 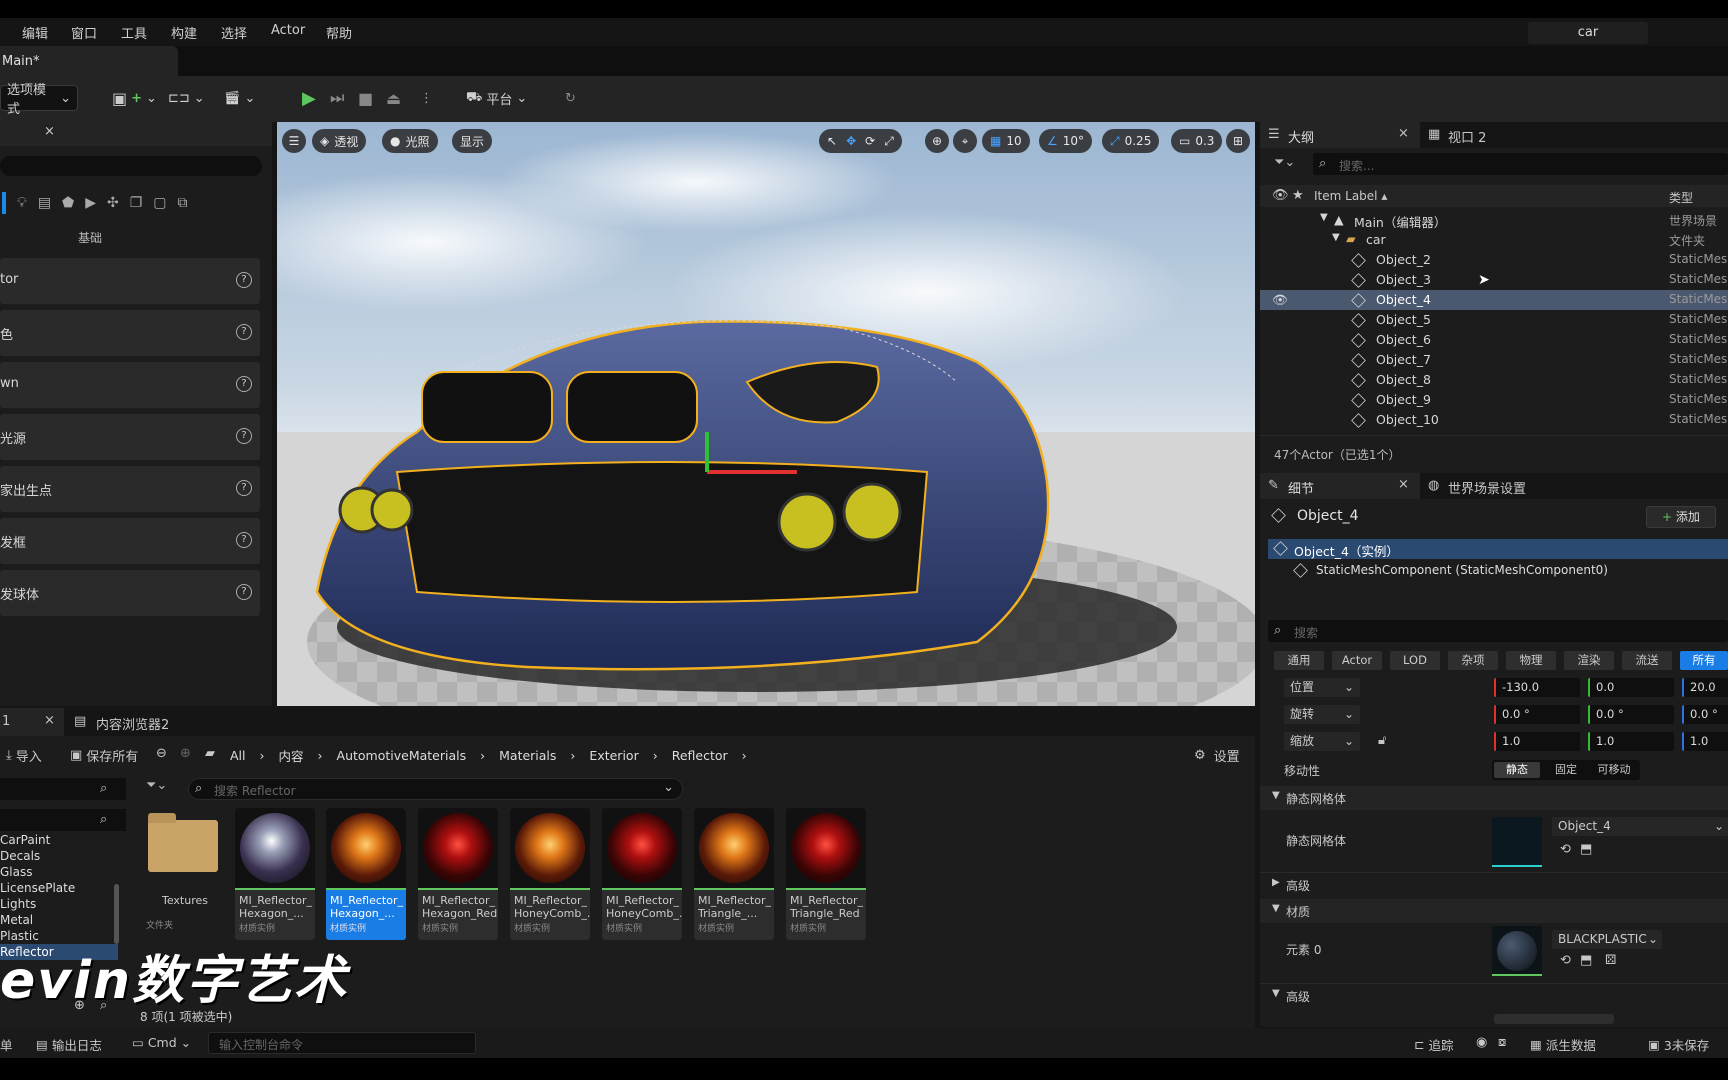 I want to click on filter-streaming: 流送, so click(x=1647, y=660).